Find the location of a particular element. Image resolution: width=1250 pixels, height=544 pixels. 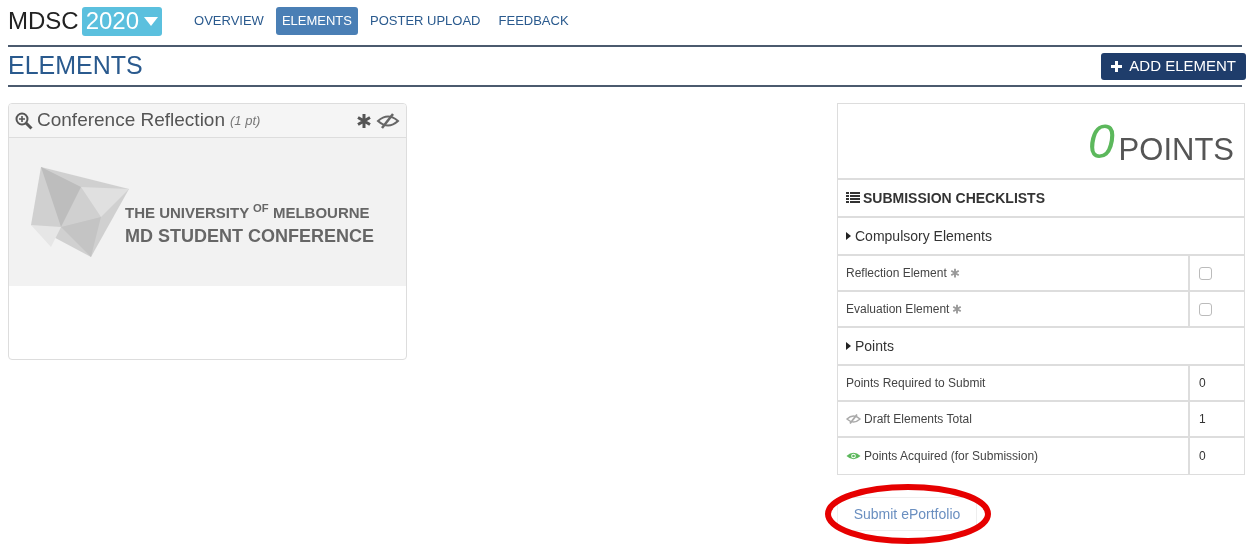

points-value: 0 is located at coordinates (1101, 142).